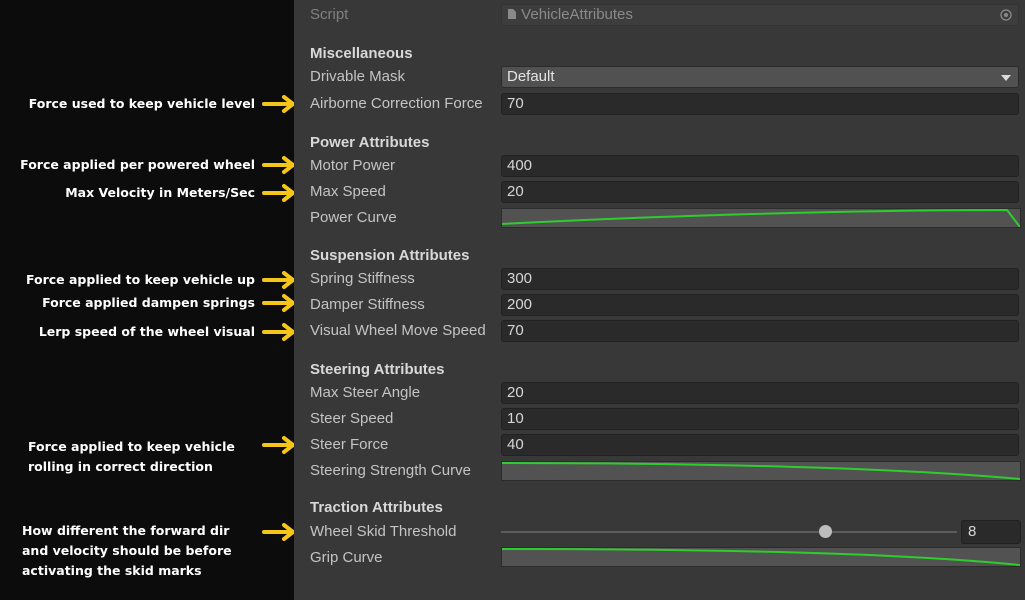 This screenshot has width=1025, height=600. What do you see at coordinates (353, 165) in the screenshot?
I see `motor-power-label: Motor Power` at bounding box center [353, 165].